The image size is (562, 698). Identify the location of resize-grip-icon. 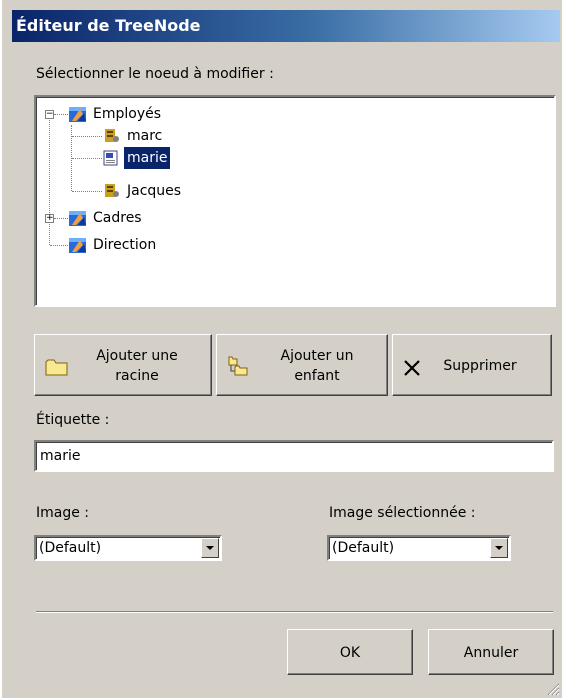
(552, 688).